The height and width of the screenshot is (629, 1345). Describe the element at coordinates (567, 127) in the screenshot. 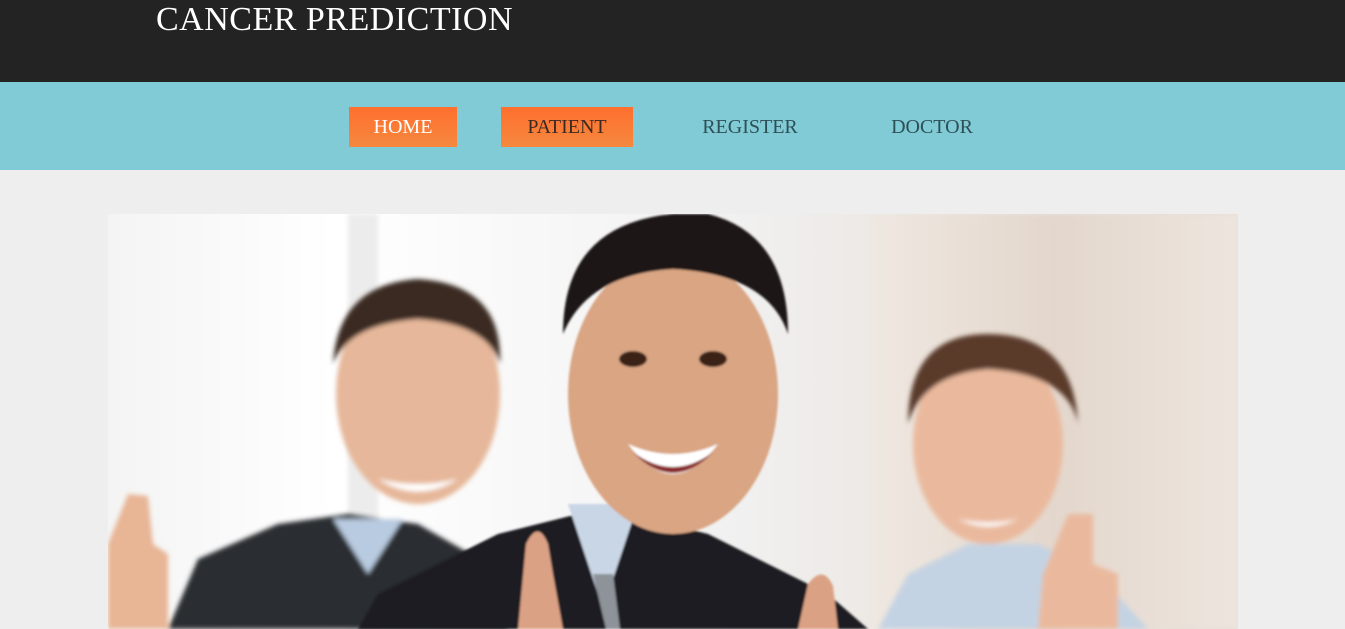

I see `nav-item-patient: PATIENT` at that location.